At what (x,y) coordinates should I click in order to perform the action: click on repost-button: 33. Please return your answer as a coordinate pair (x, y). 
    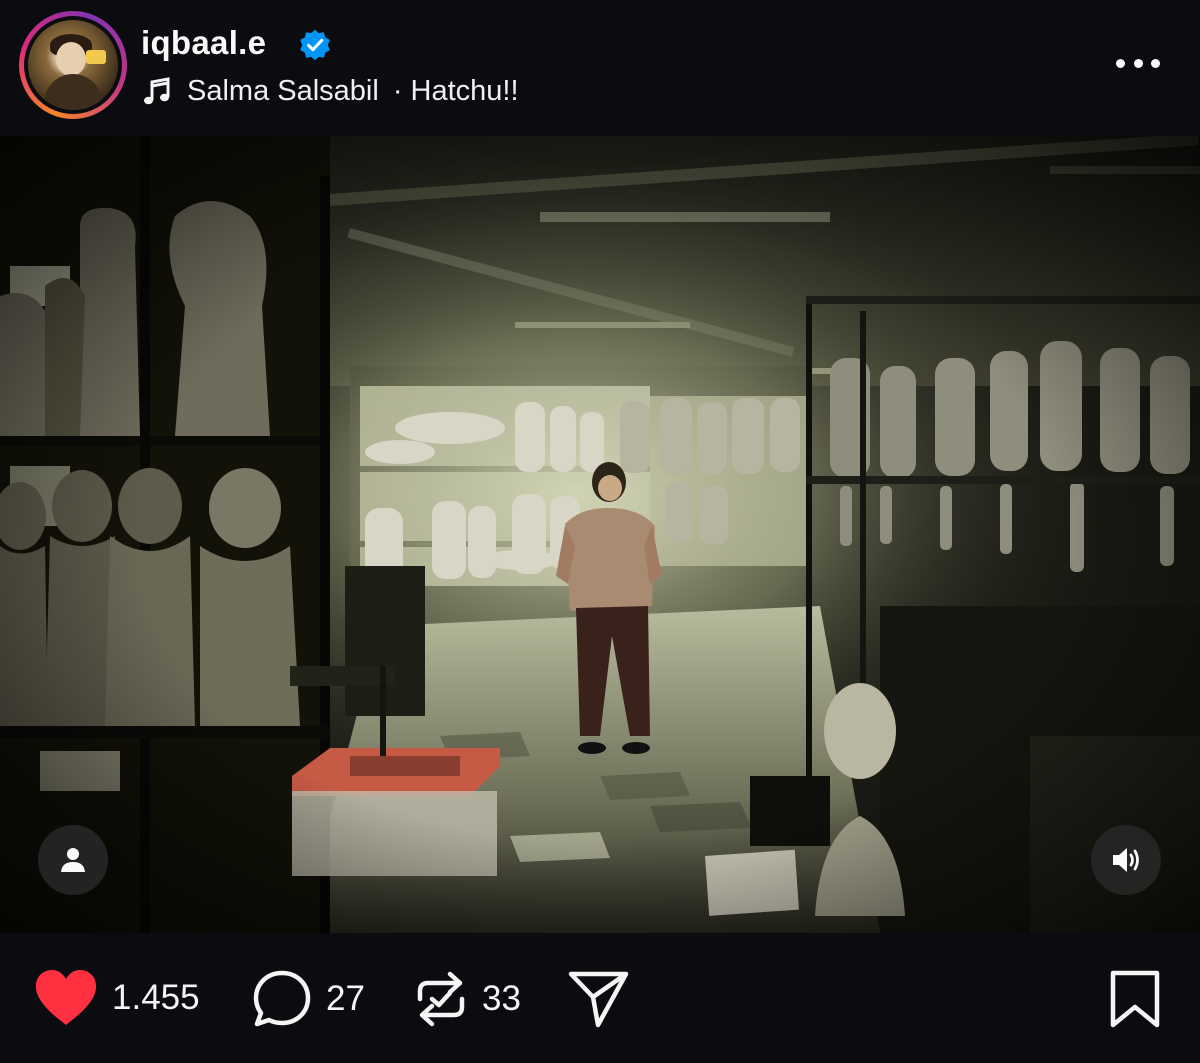
    Looking at the image, I should click on (467, 999).